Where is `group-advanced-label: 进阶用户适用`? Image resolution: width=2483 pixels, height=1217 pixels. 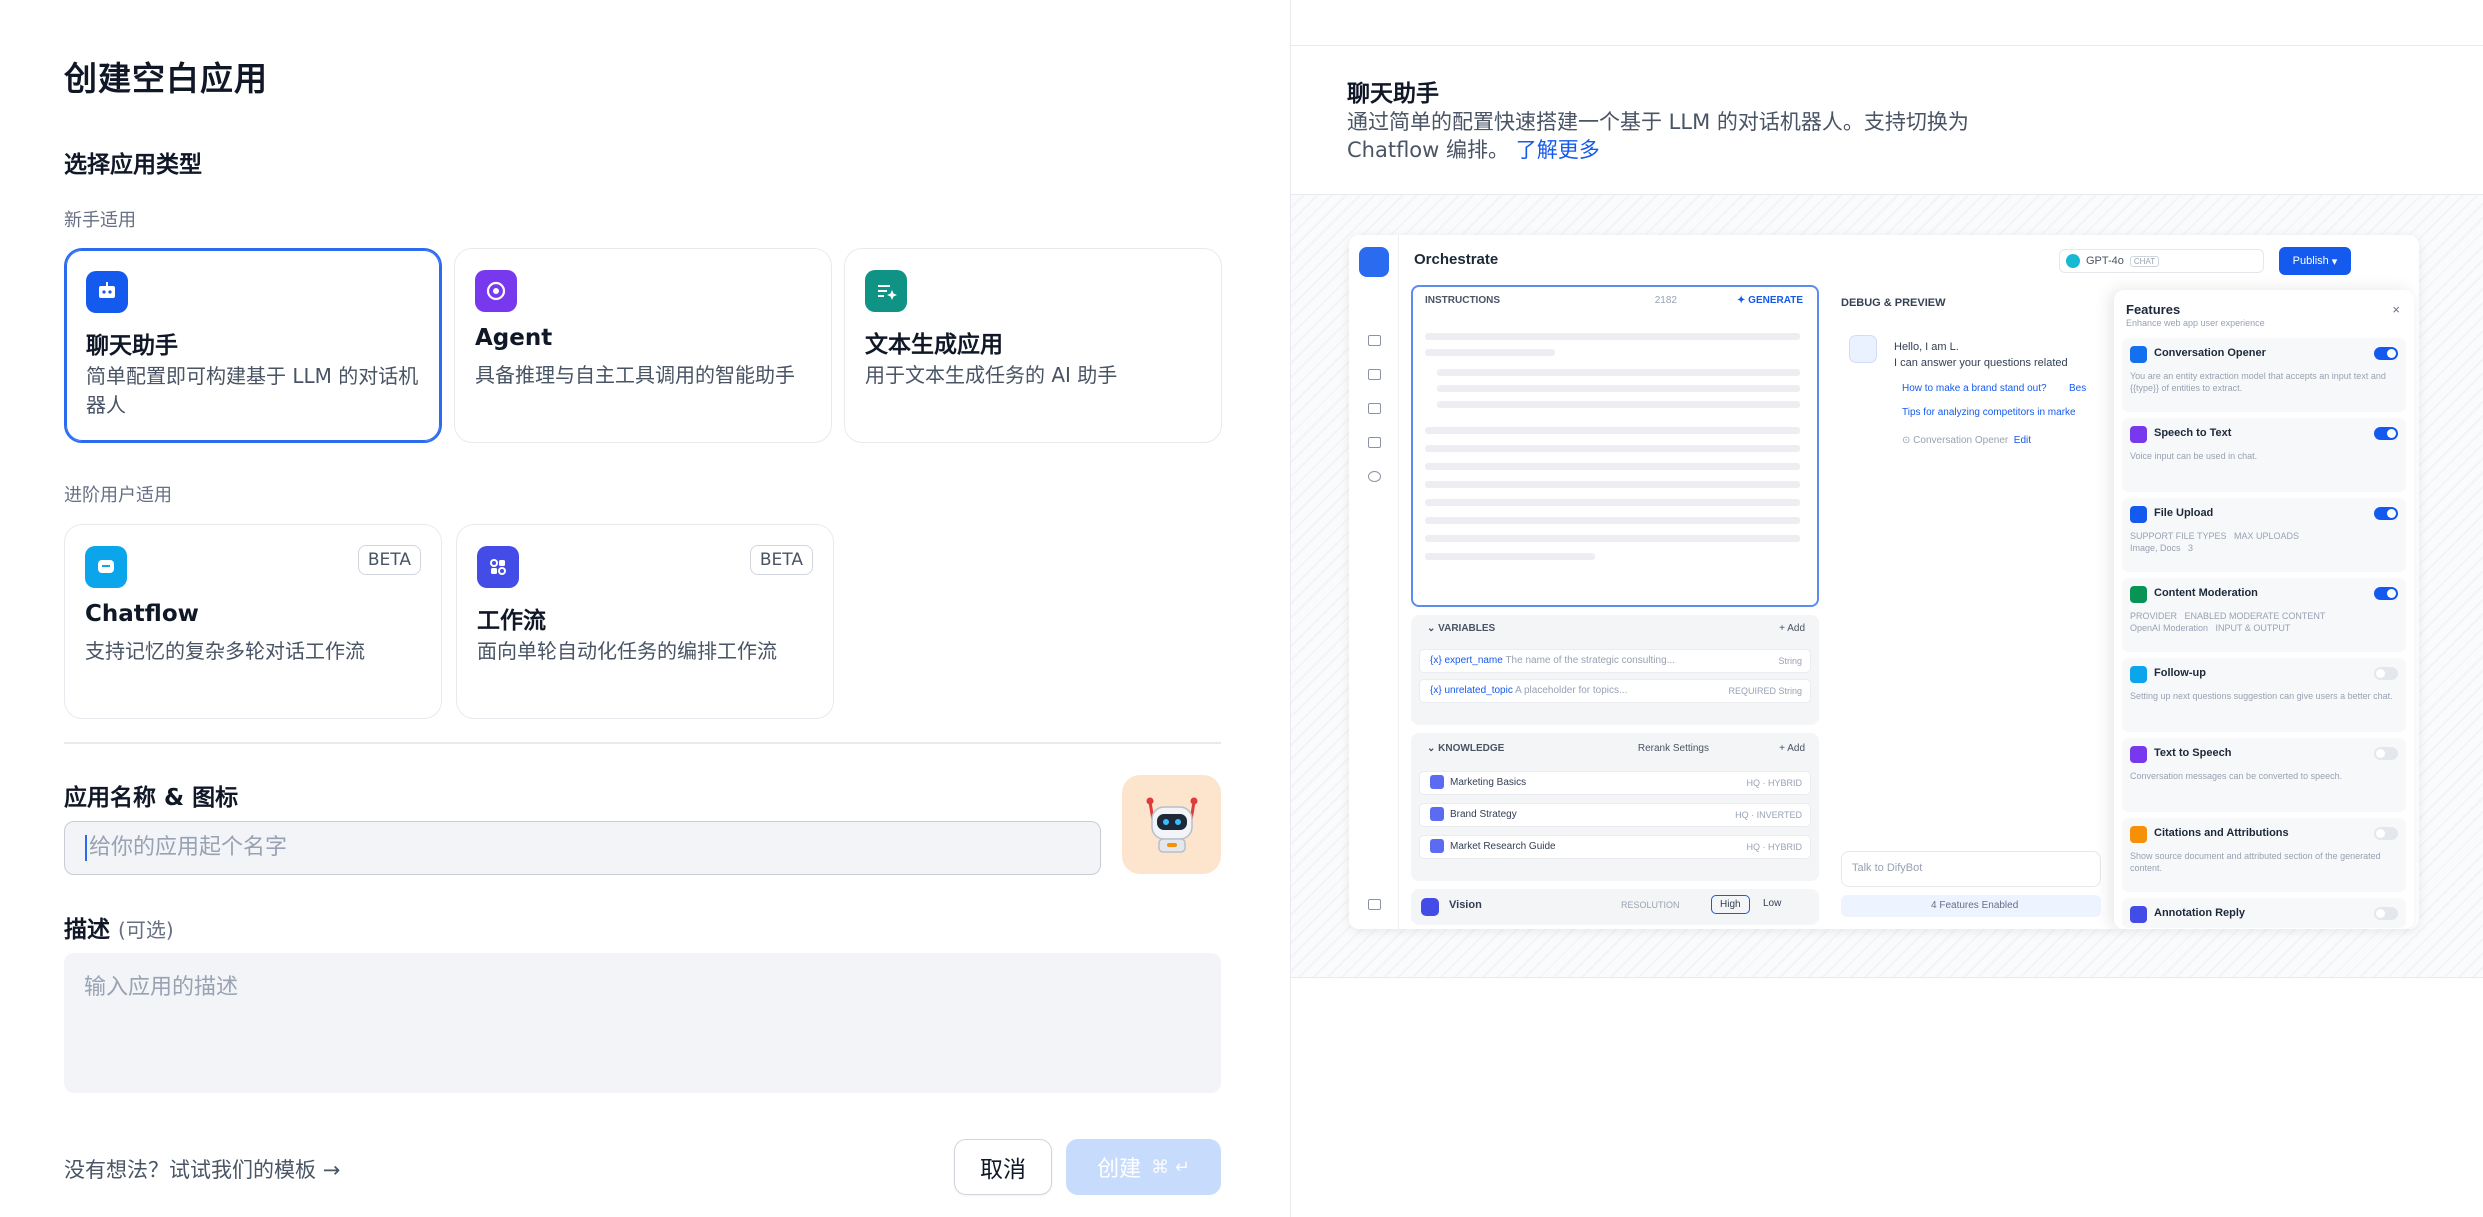 group-advanced-label: 进阶用户适用 is located at coordinates (118, 495).